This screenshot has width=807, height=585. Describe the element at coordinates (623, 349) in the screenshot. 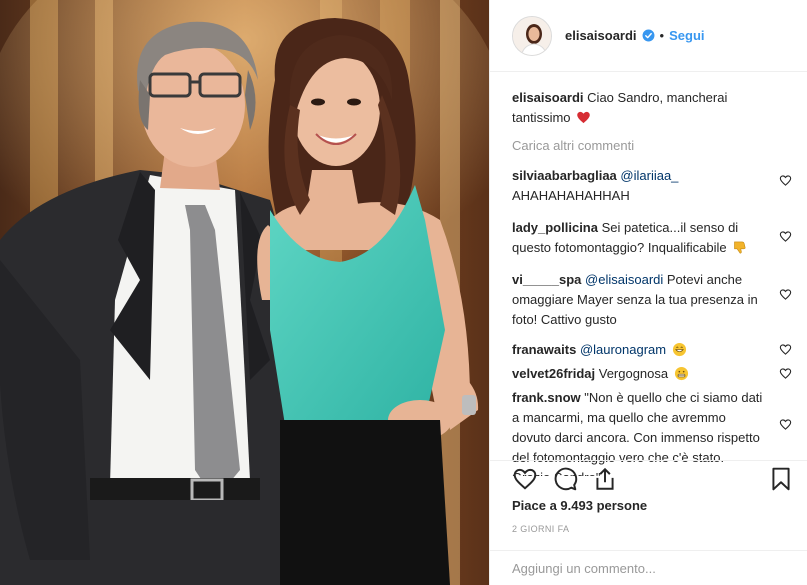

I see `comment-mention: @lauronagram` at that location.